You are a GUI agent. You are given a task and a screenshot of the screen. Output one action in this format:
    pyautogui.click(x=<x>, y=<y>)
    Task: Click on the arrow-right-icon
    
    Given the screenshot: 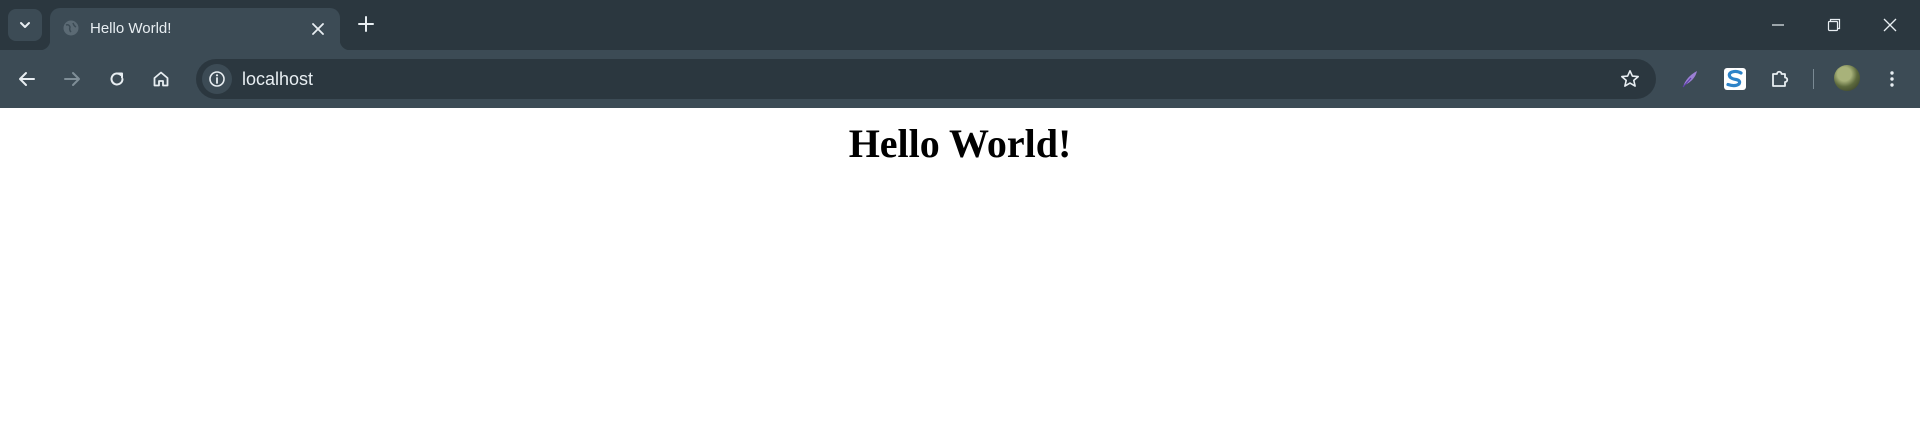 What is the action you would take?
    pyautogui.click(x=72, y=79)
    